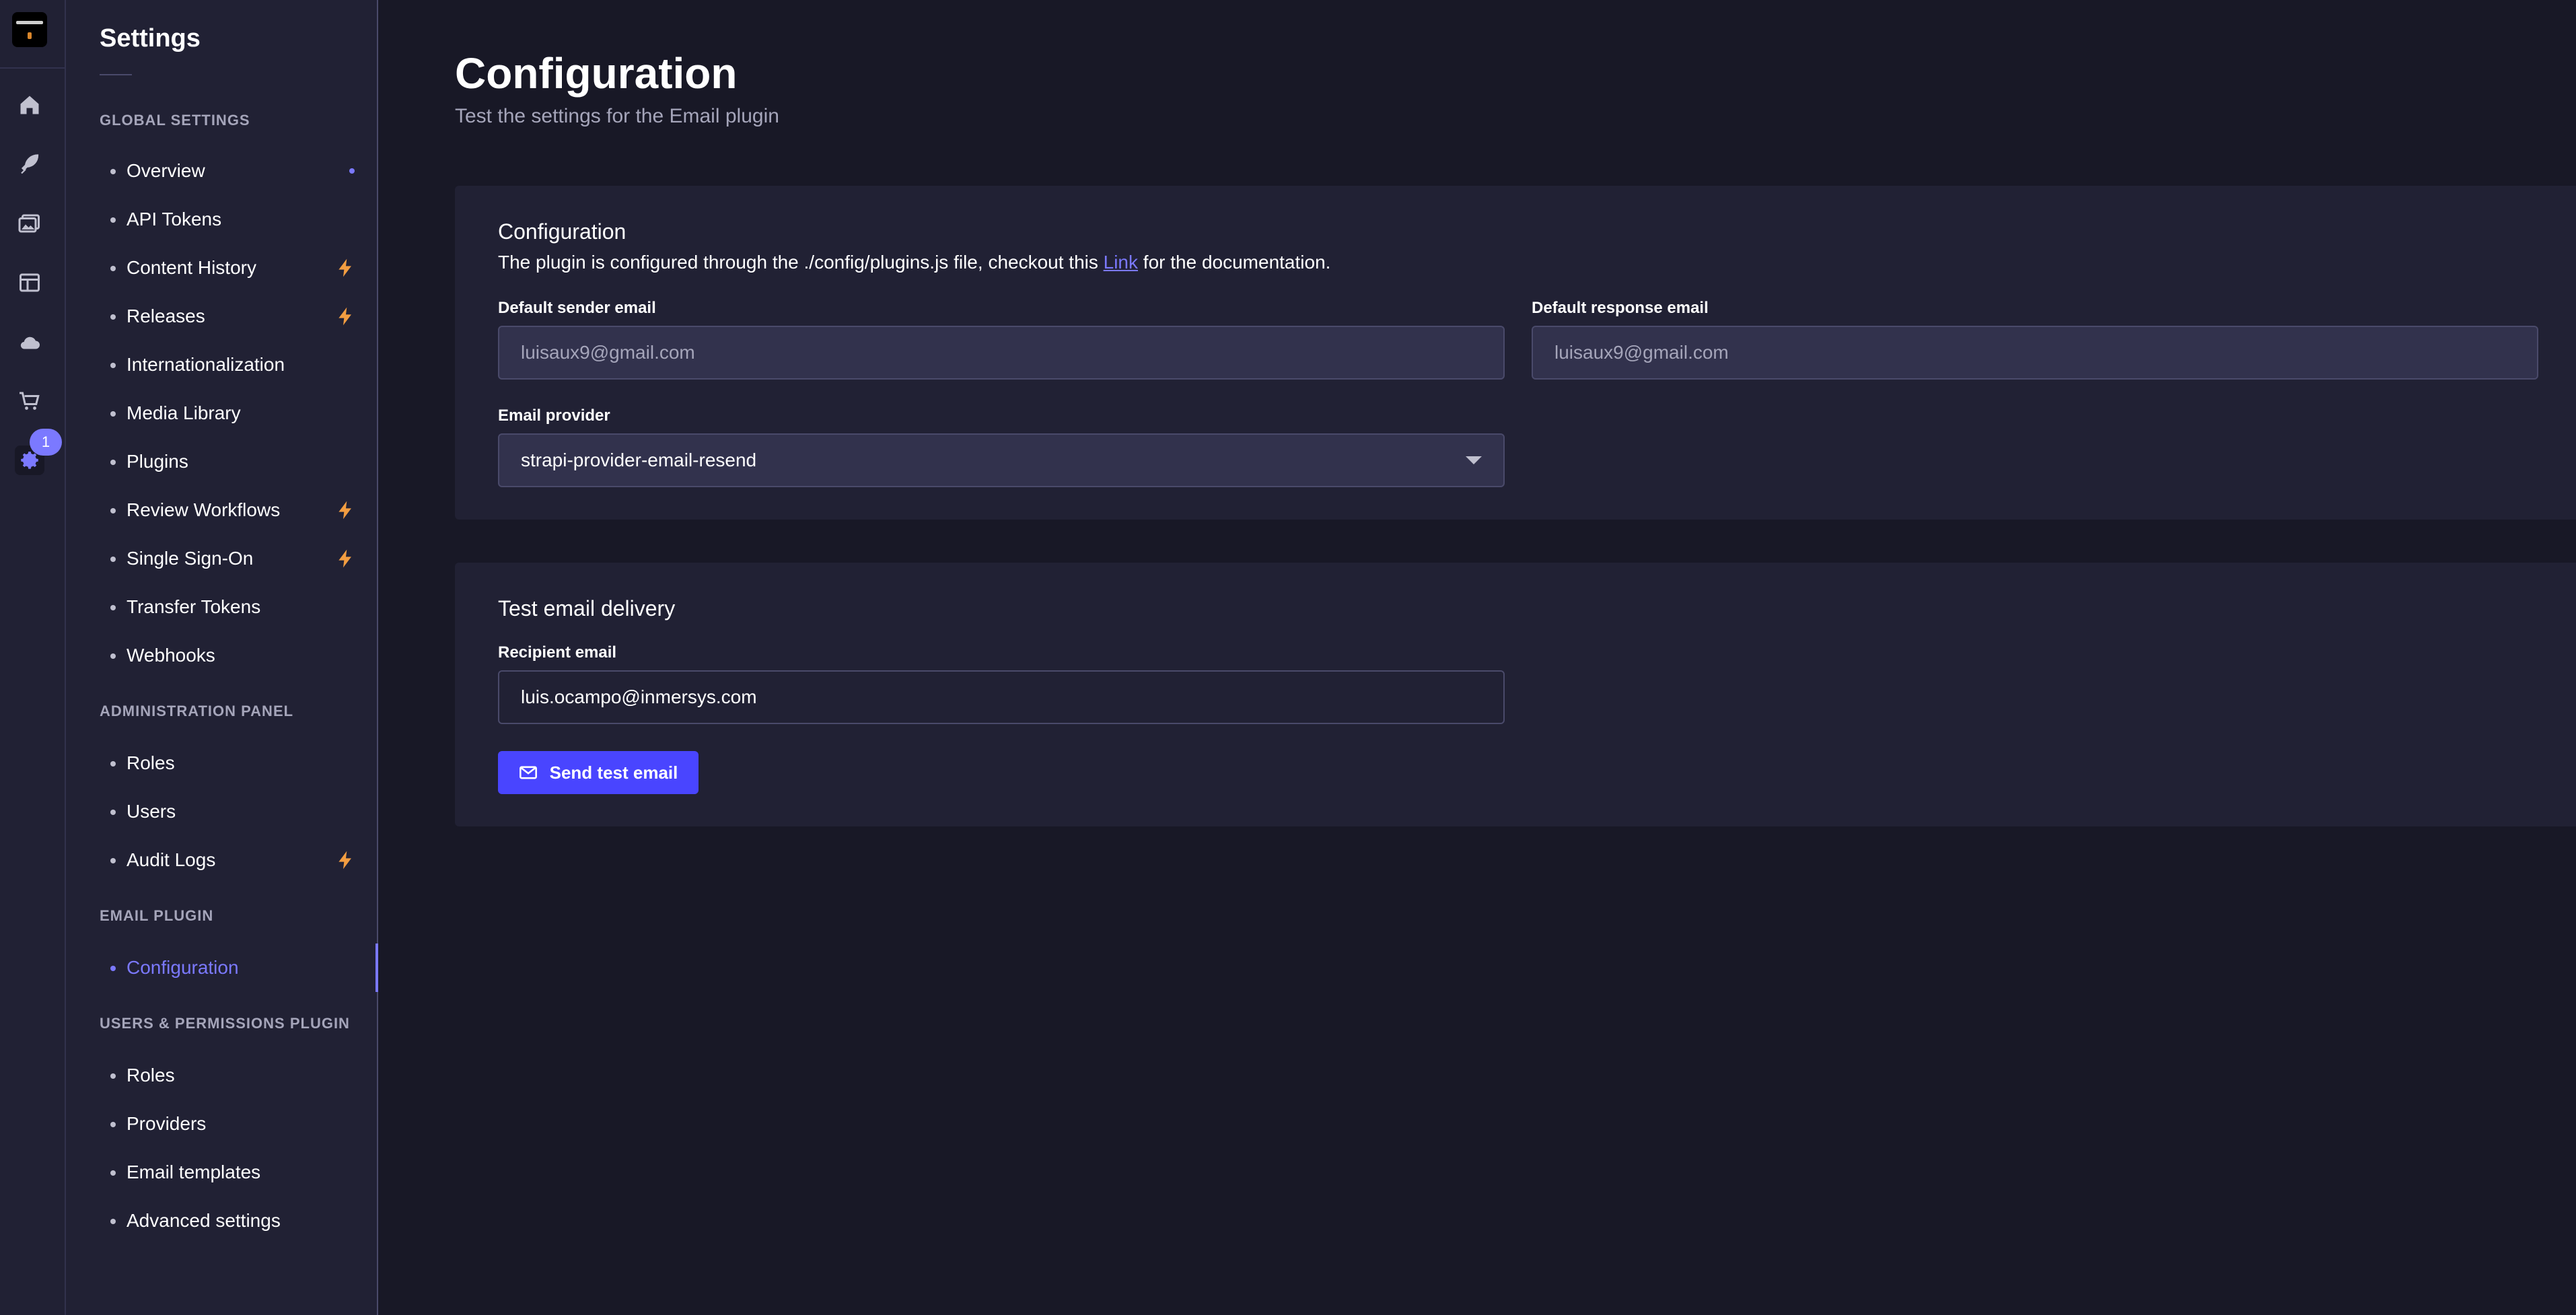 The image size is (2576, 1315). I want to click on sidebar-item-users-roles: Roles, so click(221, 1075).